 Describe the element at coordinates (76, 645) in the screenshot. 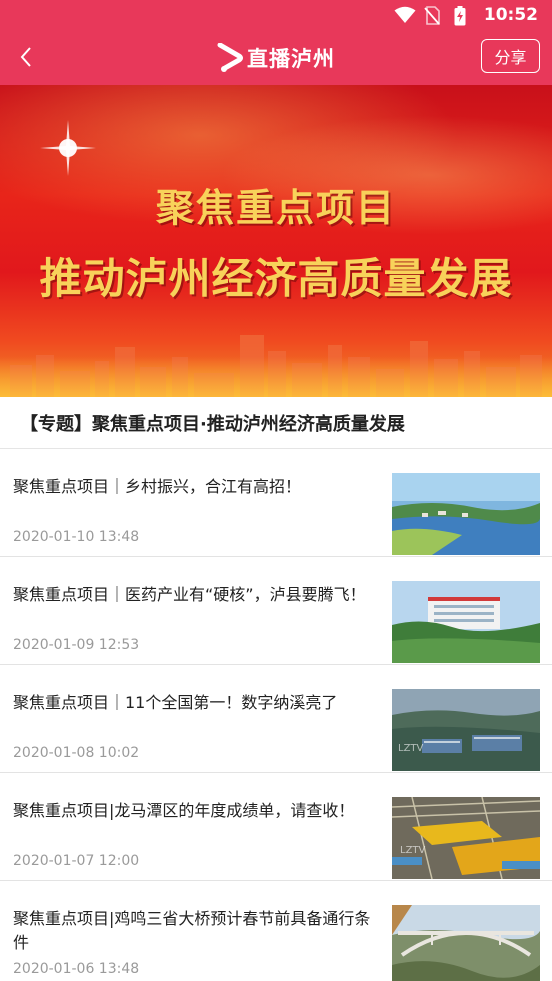

I see `article-date: 2020-01-09 12:53` at that location.